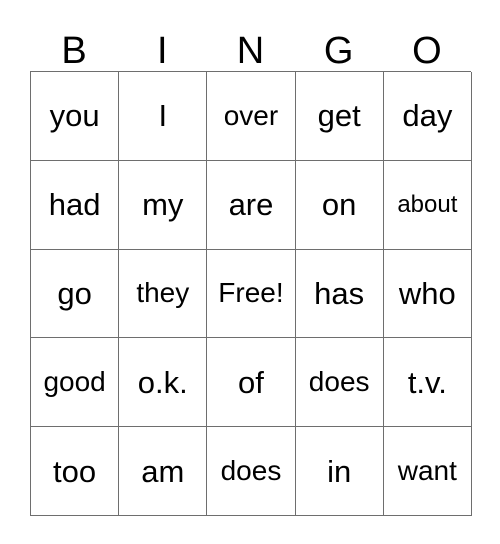 The image size is (500, 544). I want to click on bingo-cell-label: am, so click(163, 471).